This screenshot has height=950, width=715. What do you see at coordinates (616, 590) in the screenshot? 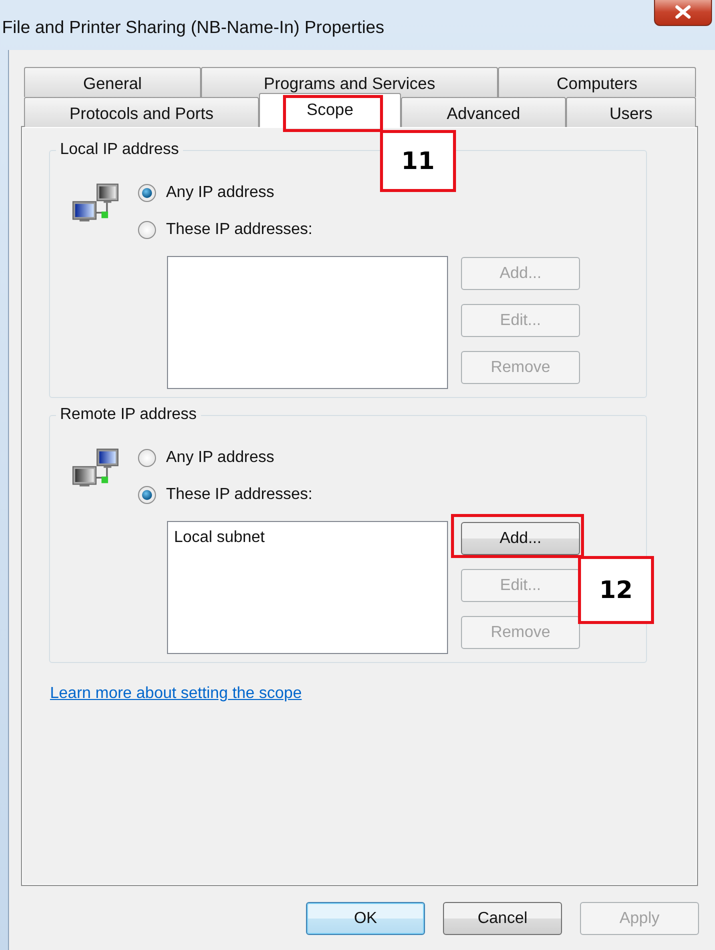
I see `callout-number: 12` at bounding box center [616, 590].